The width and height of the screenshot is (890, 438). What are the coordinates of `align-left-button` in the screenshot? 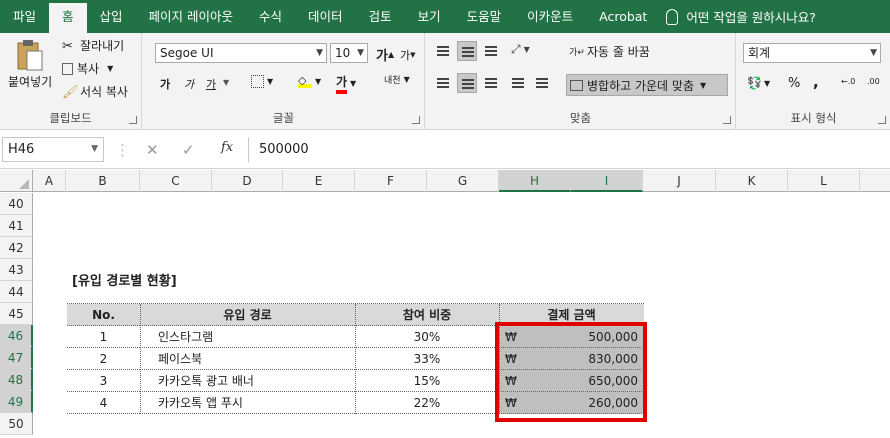 It's located at (443, 83).